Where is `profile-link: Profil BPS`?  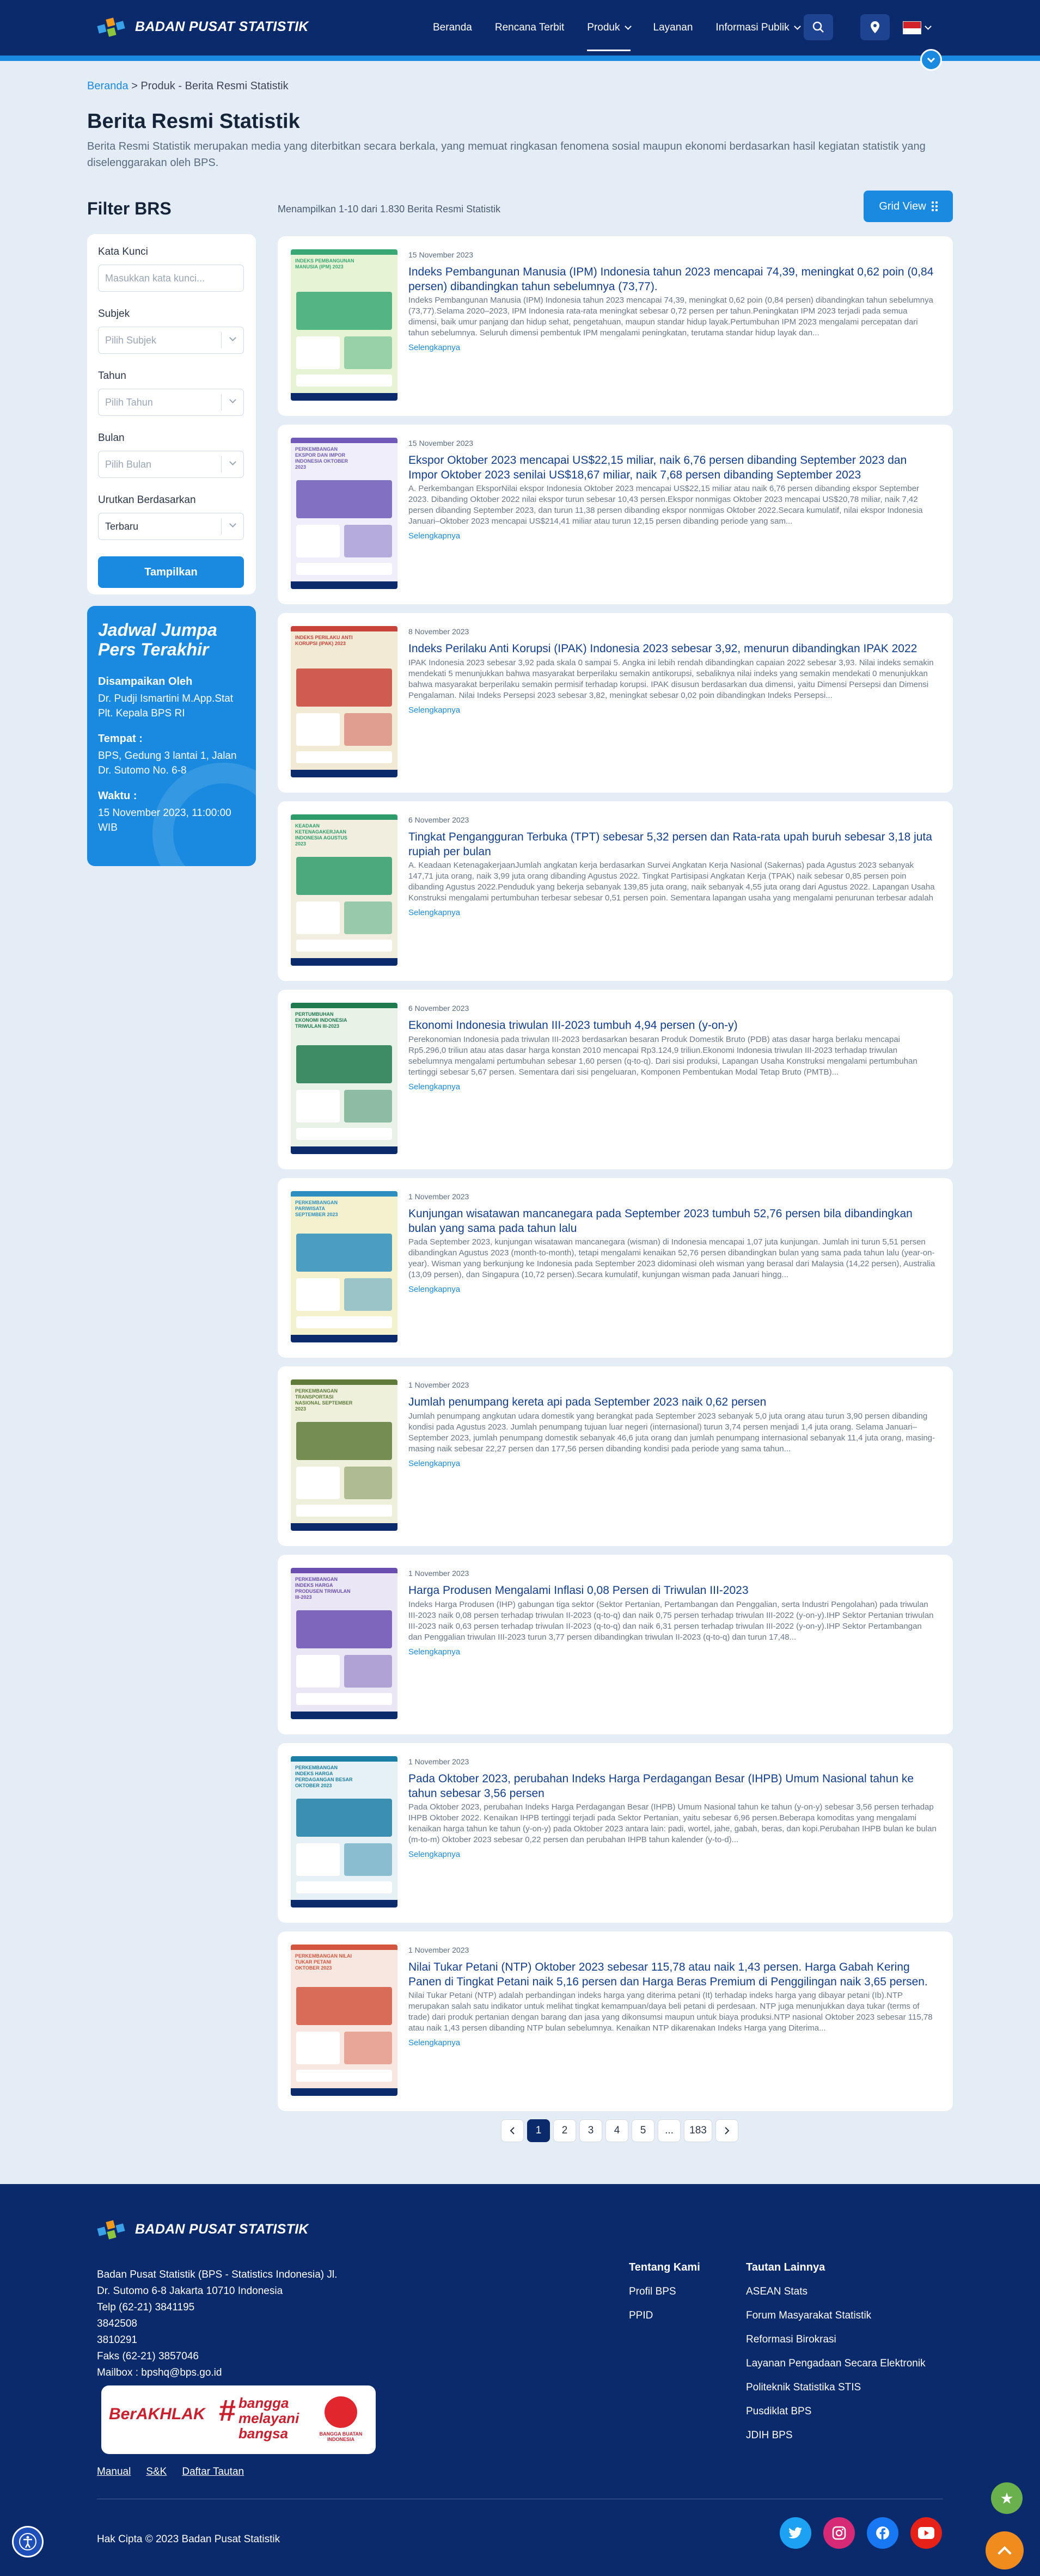 profile-link: Profil BPS is located at coordinates (664, 2292).